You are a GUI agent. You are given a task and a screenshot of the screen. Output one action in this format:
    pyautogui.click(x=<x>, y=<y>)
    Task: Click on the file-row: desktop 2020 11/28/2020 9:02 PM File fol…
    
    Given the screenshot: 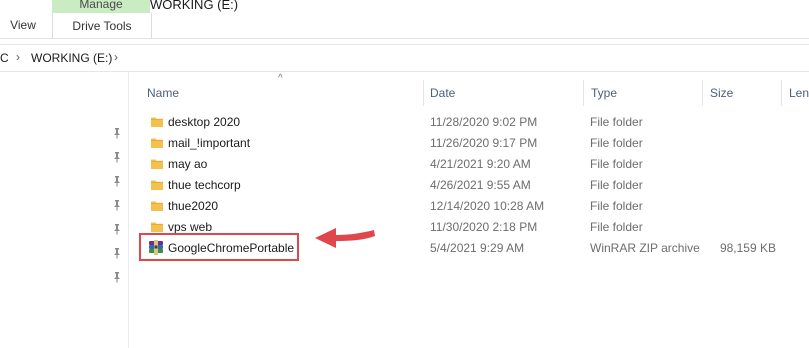 What is the action you would take?
    pyautogui.click(x=474, y=121)
    